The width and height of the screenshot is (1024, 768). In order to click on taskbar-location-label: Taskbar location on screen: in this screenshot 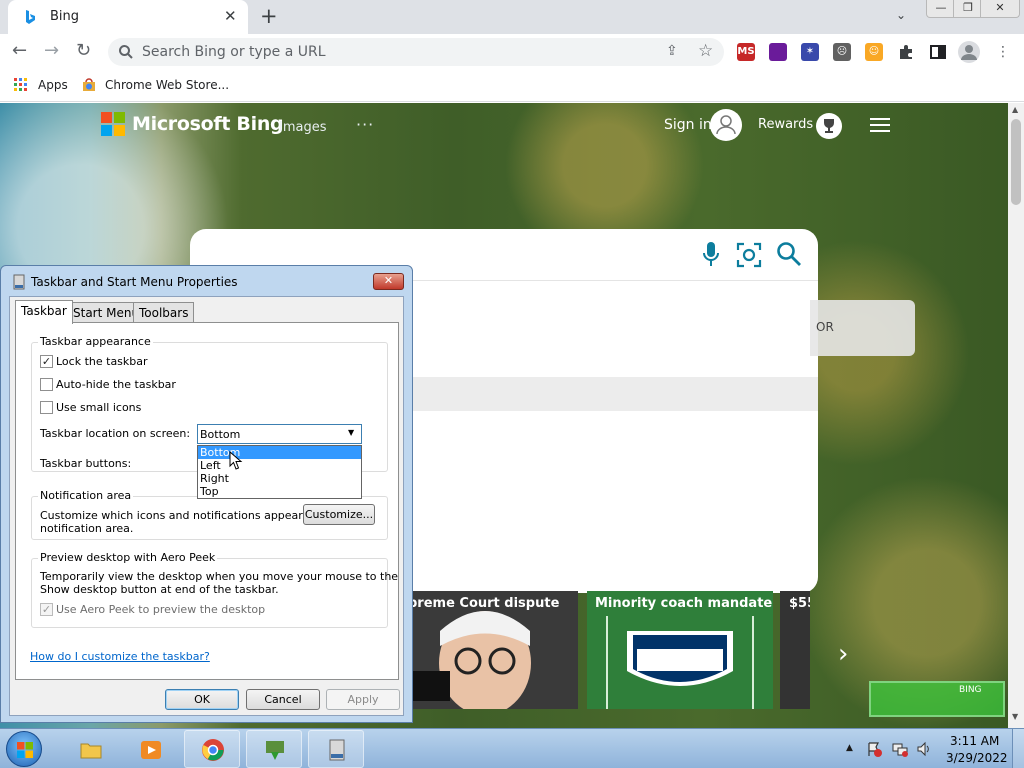, I will do `click(115, 433)`.